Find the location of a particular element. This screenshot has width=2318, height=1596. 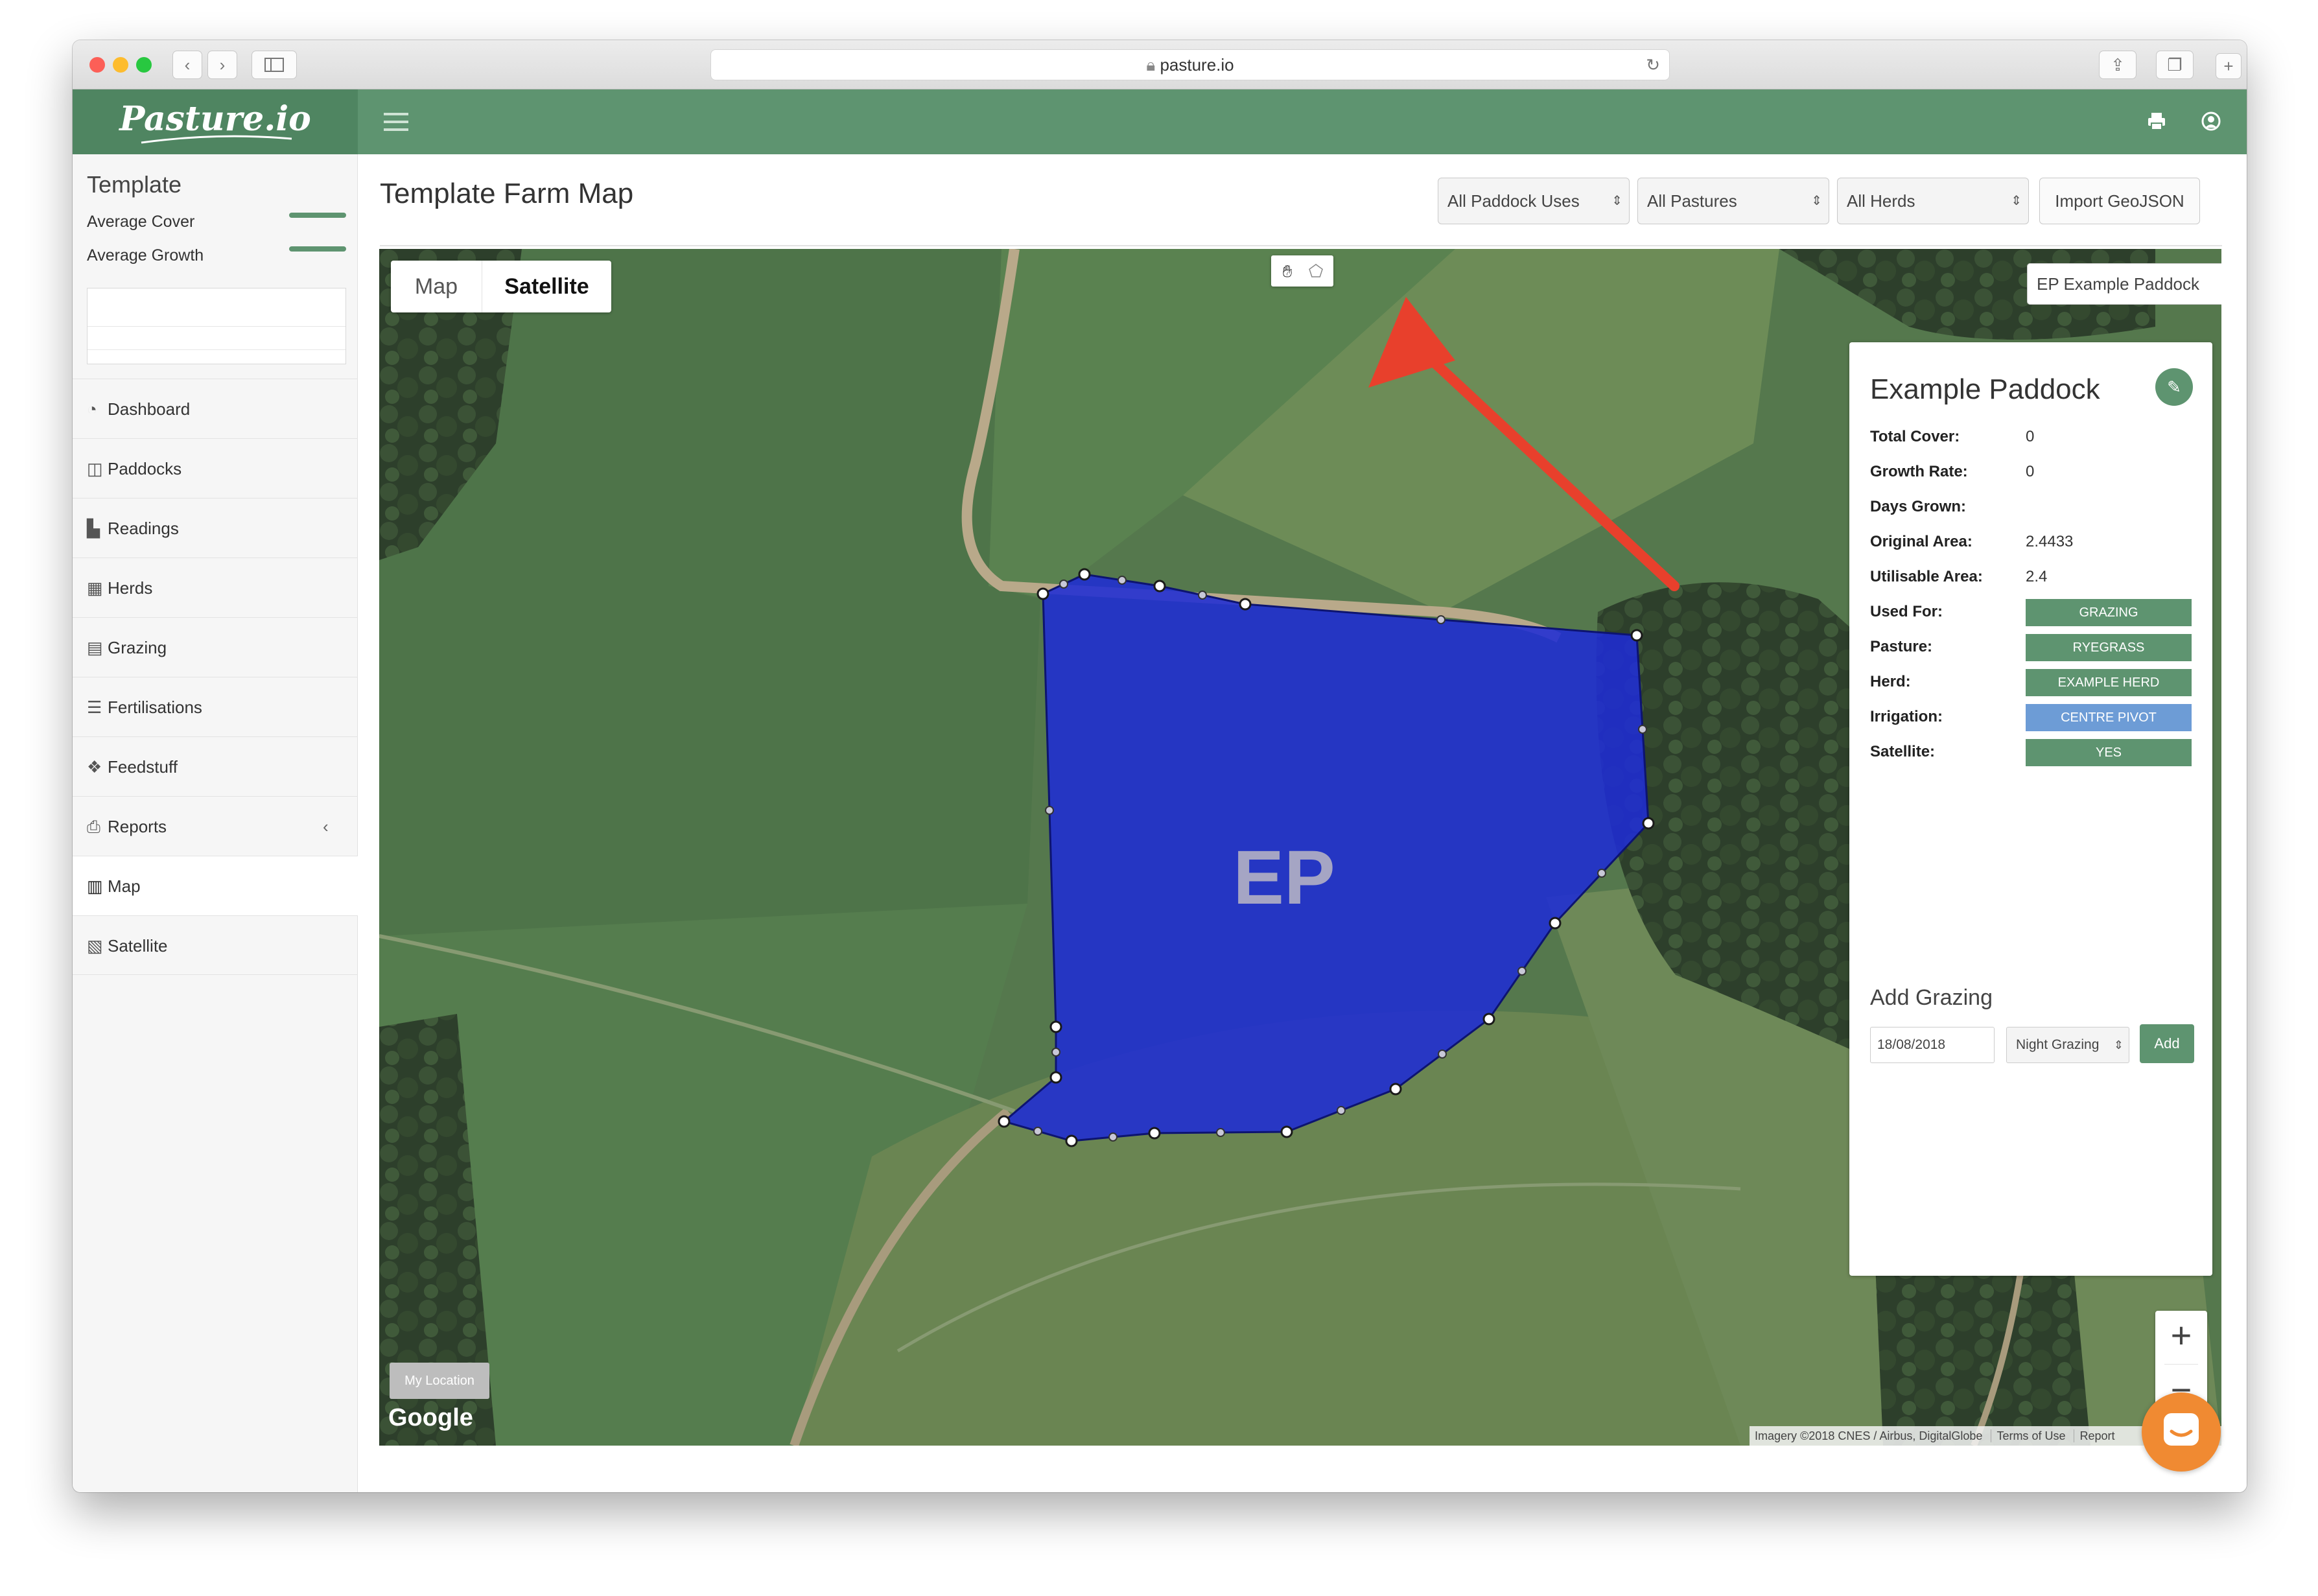

average-growth-bar is located at coordinates (317, 249).